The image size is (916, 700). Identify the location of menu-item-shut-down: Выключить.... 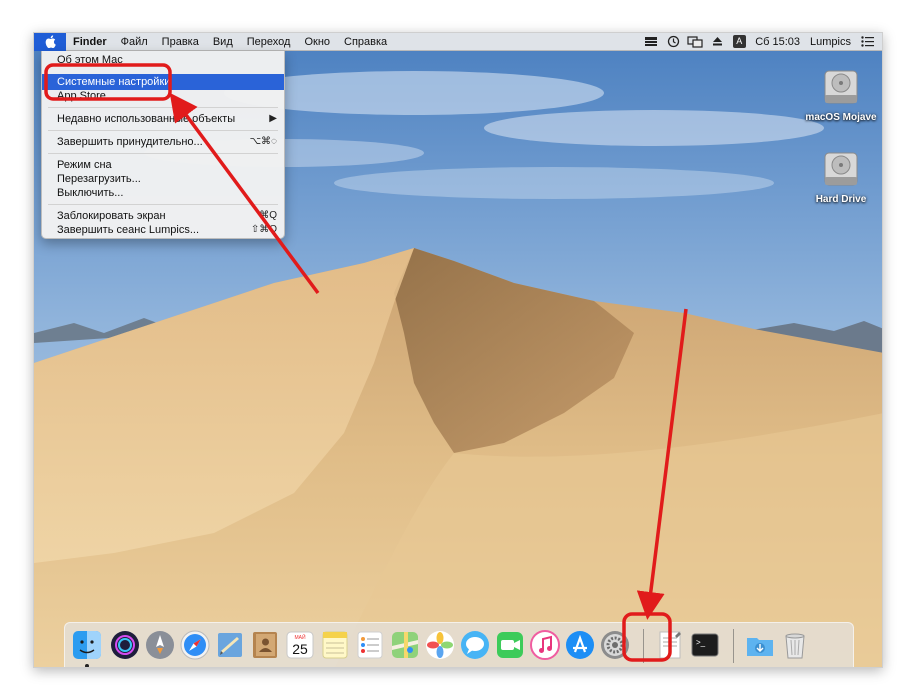
(163, 193).